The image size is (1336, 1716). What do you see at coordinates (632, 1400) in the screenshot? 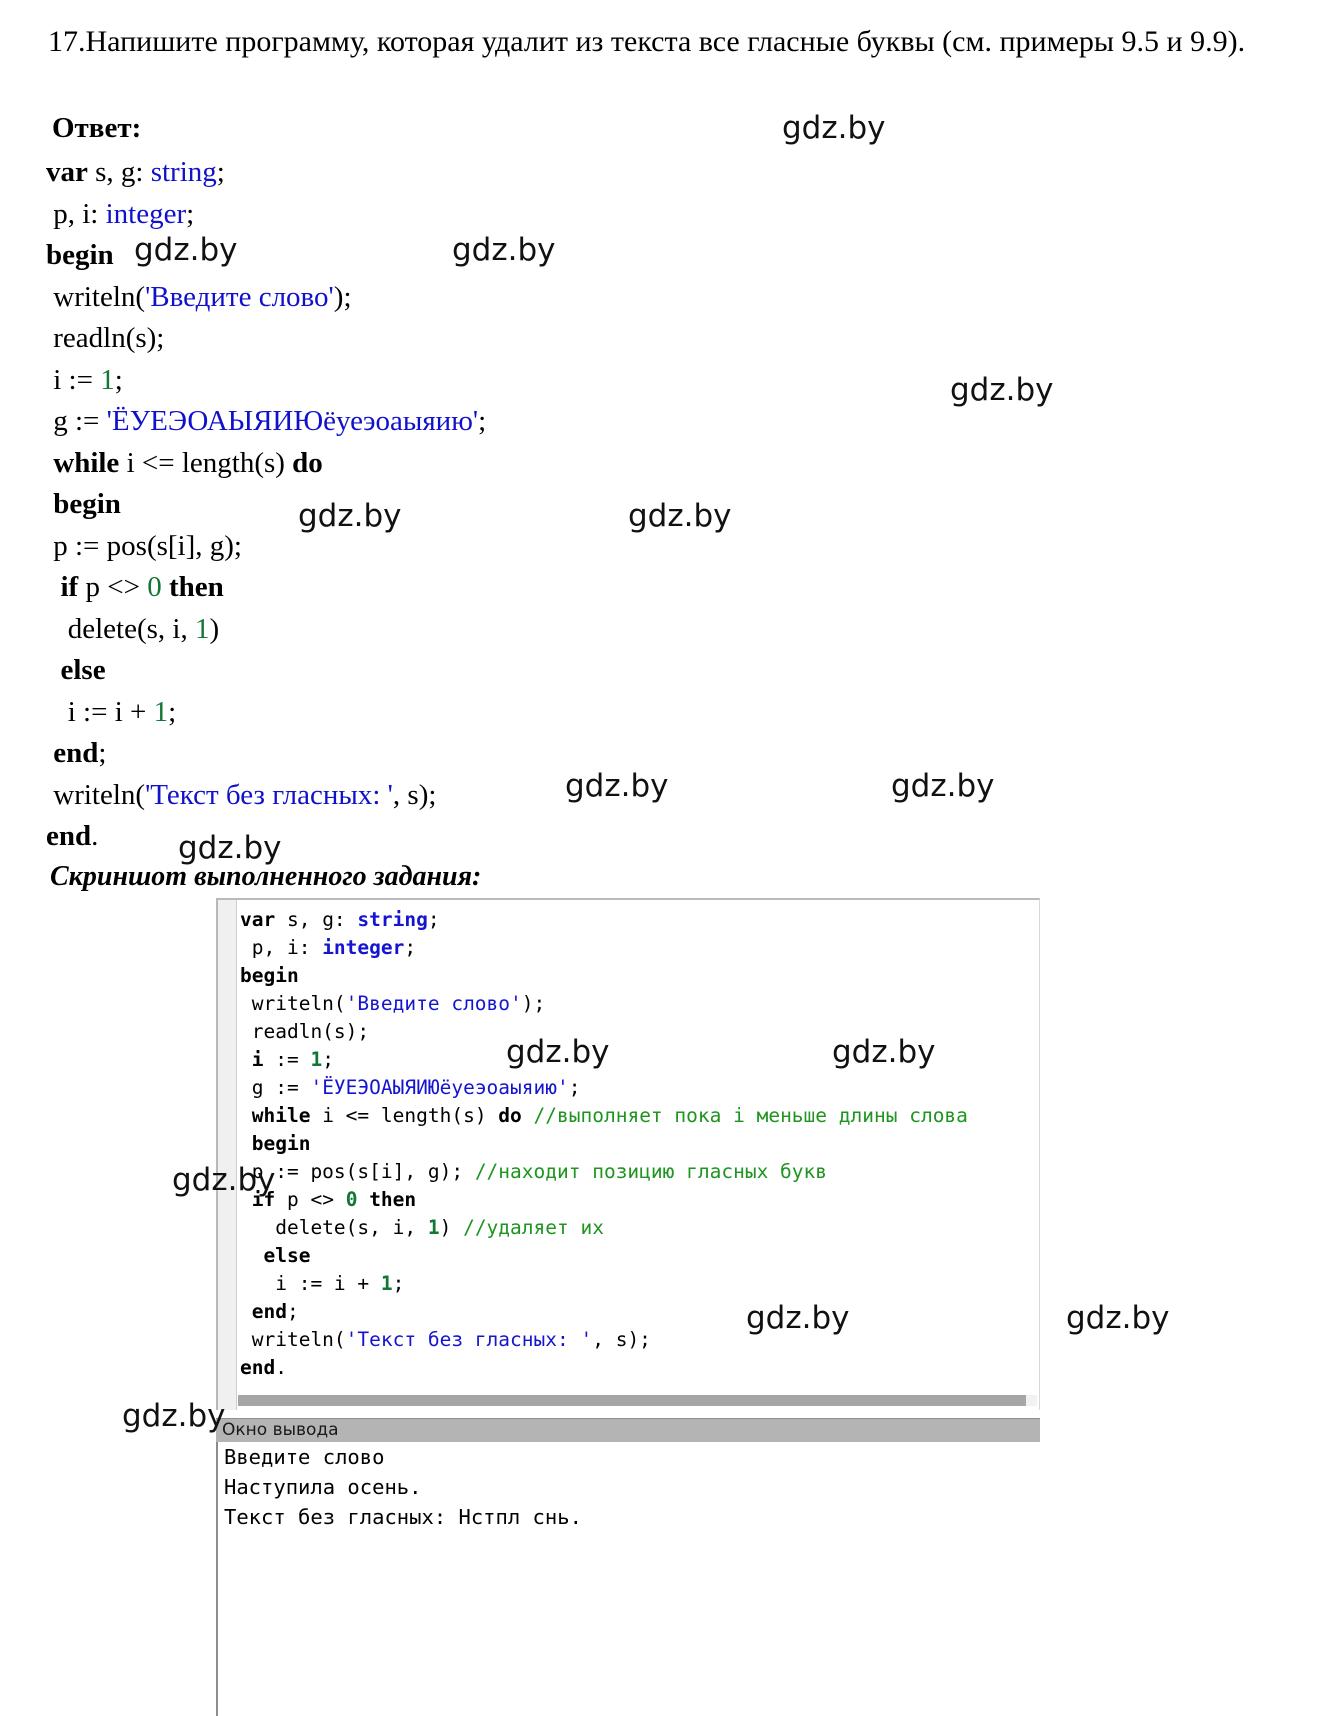
I see `editor-hscrollbar-thumb` at bounding box center [632, 1400].